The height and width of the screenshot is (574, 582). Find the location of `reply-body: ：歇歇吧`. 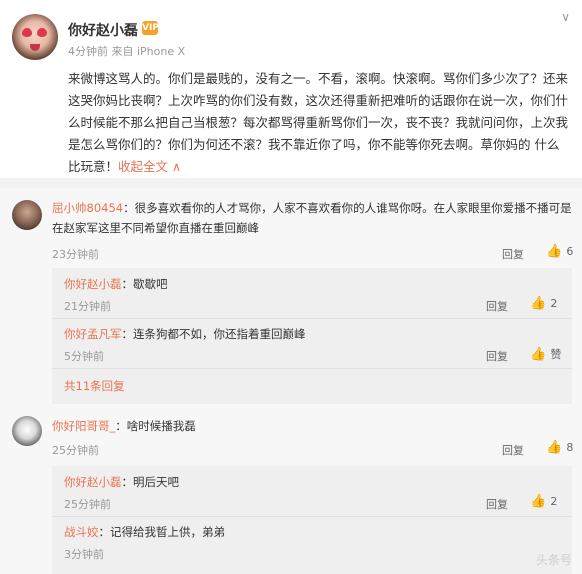

reply-body: ：歇歇吧 is located at coordinates (144, 284).